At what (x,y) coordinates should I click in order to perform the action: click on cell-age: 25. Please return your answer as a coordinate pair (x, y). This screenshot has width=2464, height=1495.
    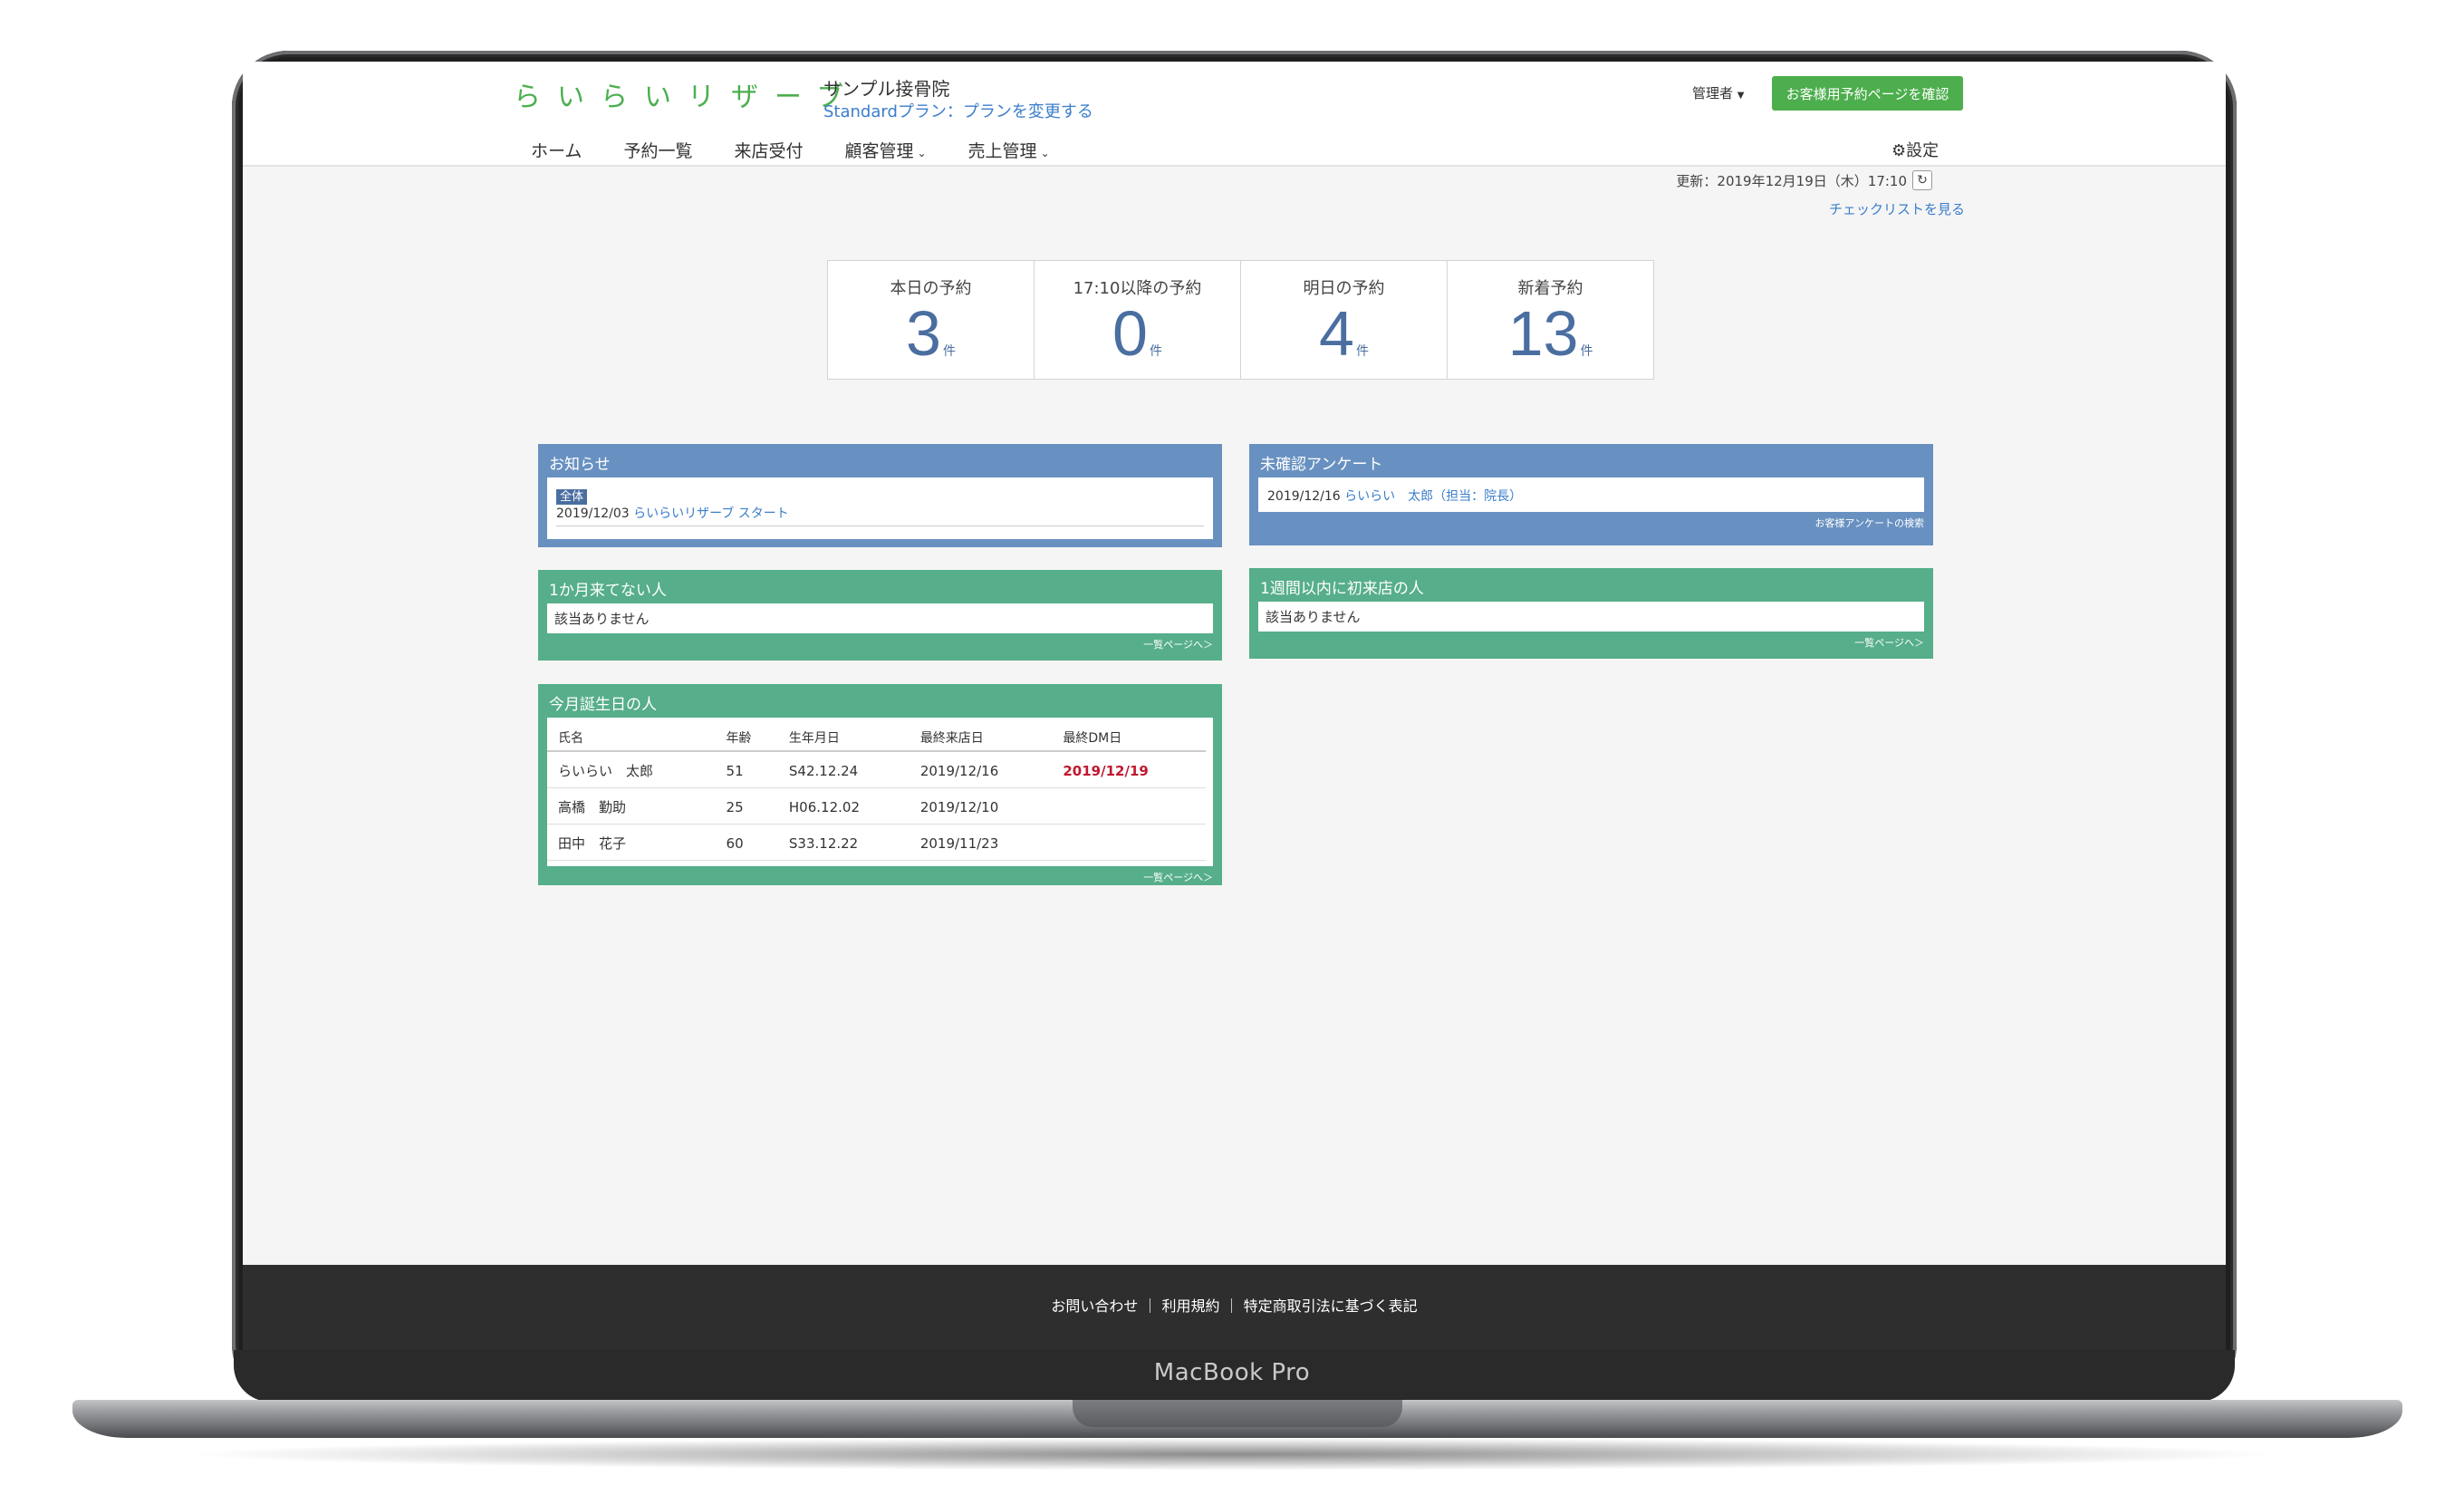
    Looking at the image, I should click on (746, 806).